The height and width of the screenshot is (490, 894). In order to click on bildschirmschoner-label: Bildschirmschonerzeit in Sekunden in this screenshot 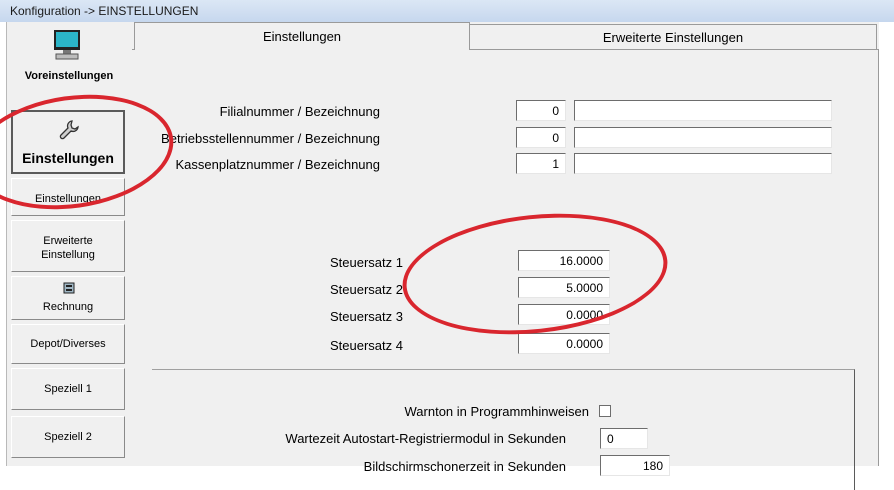, I will do `click(464, 466)`.